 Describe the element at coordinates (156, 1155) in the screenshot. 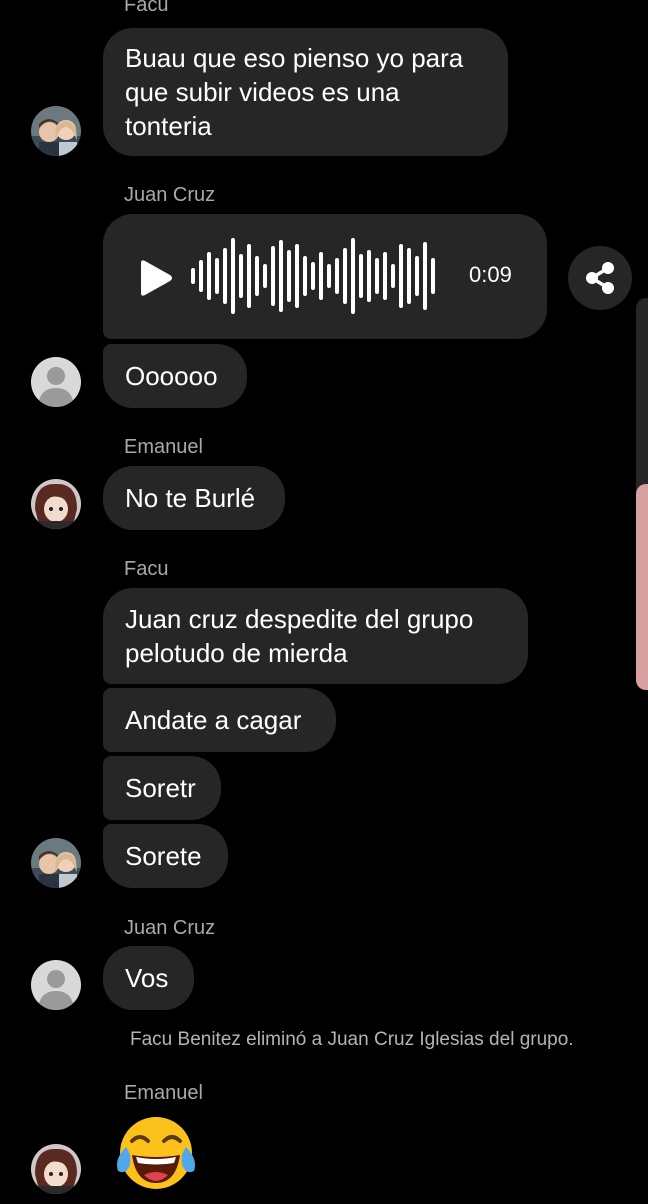

I see `tears-of-joy-emoji` at that location.